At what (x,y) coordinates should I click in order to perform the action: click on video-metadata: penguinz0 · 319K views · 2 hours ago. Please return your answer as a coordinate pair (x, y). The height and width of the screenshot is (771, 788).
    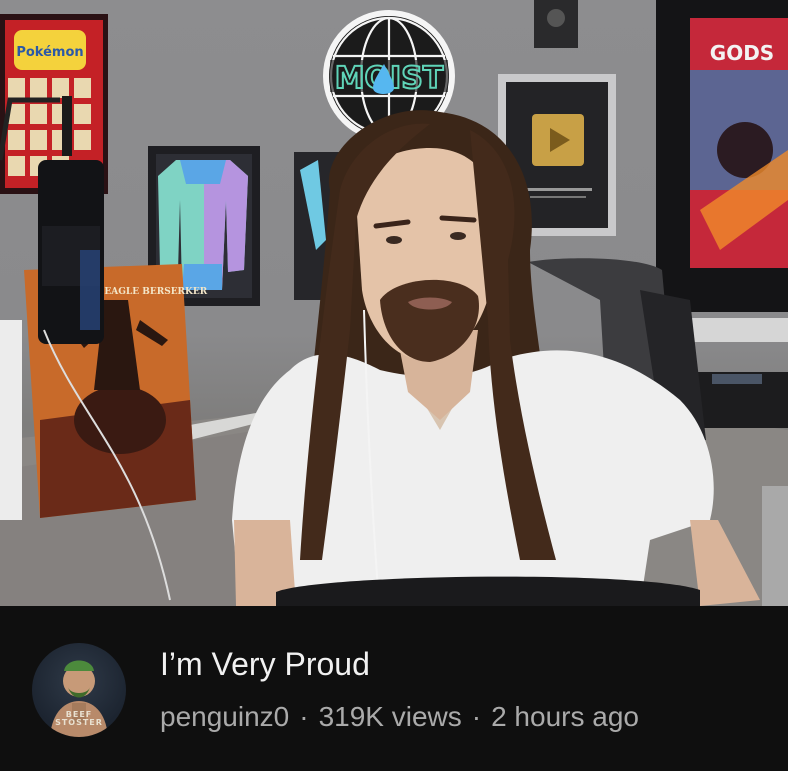
    Looking at the image, I should click on (399, 717).